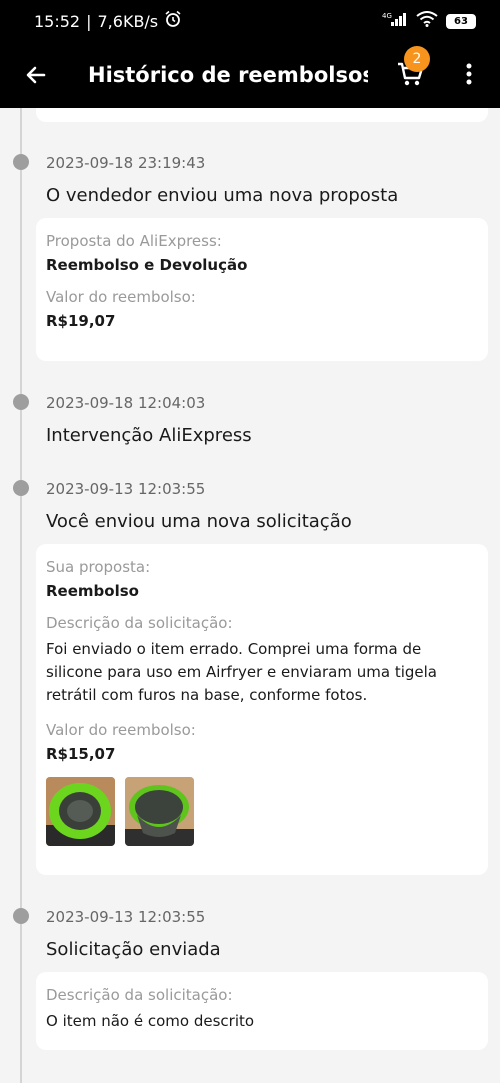 The image size is (500, 1083). What do you see at coordinates (250, 21) in the screenshot?
I see `status-bar: 15:52 | 7,6KB/s 4G 63` at bounding box center [250, 21].